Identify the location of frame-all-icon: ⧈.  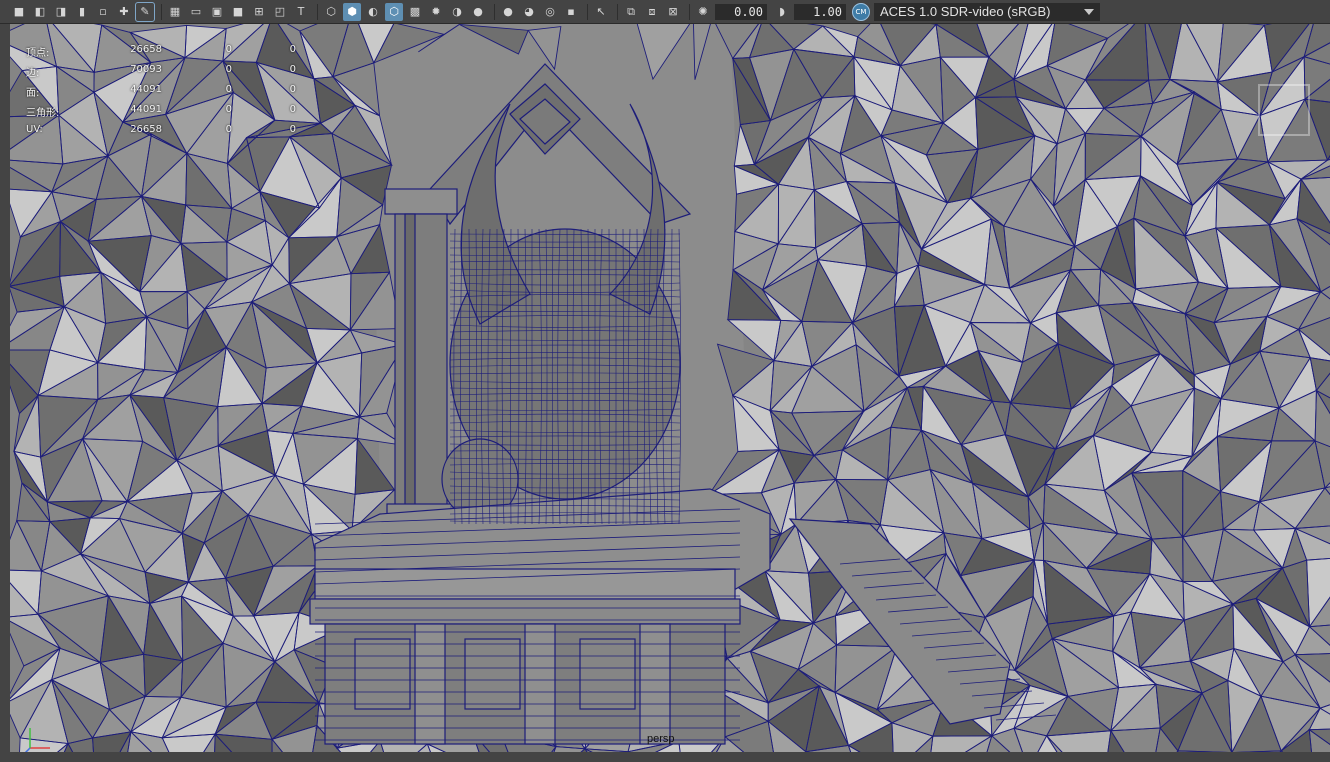
(652, 12).